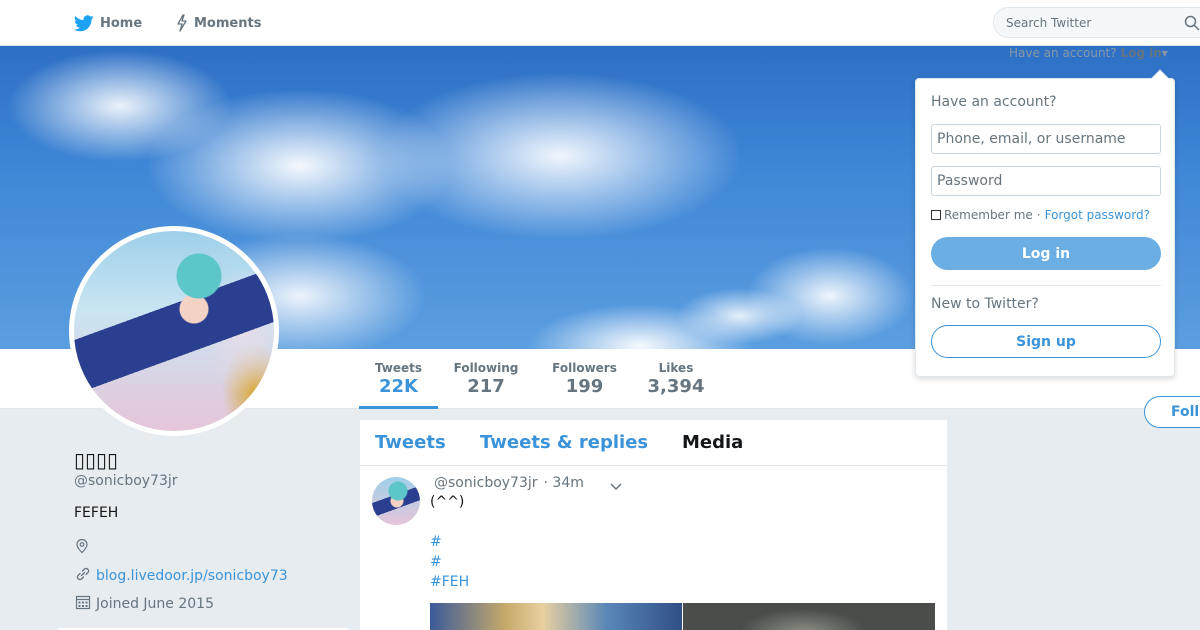  I want to click on stat-value: 22K, so click(398, 386).